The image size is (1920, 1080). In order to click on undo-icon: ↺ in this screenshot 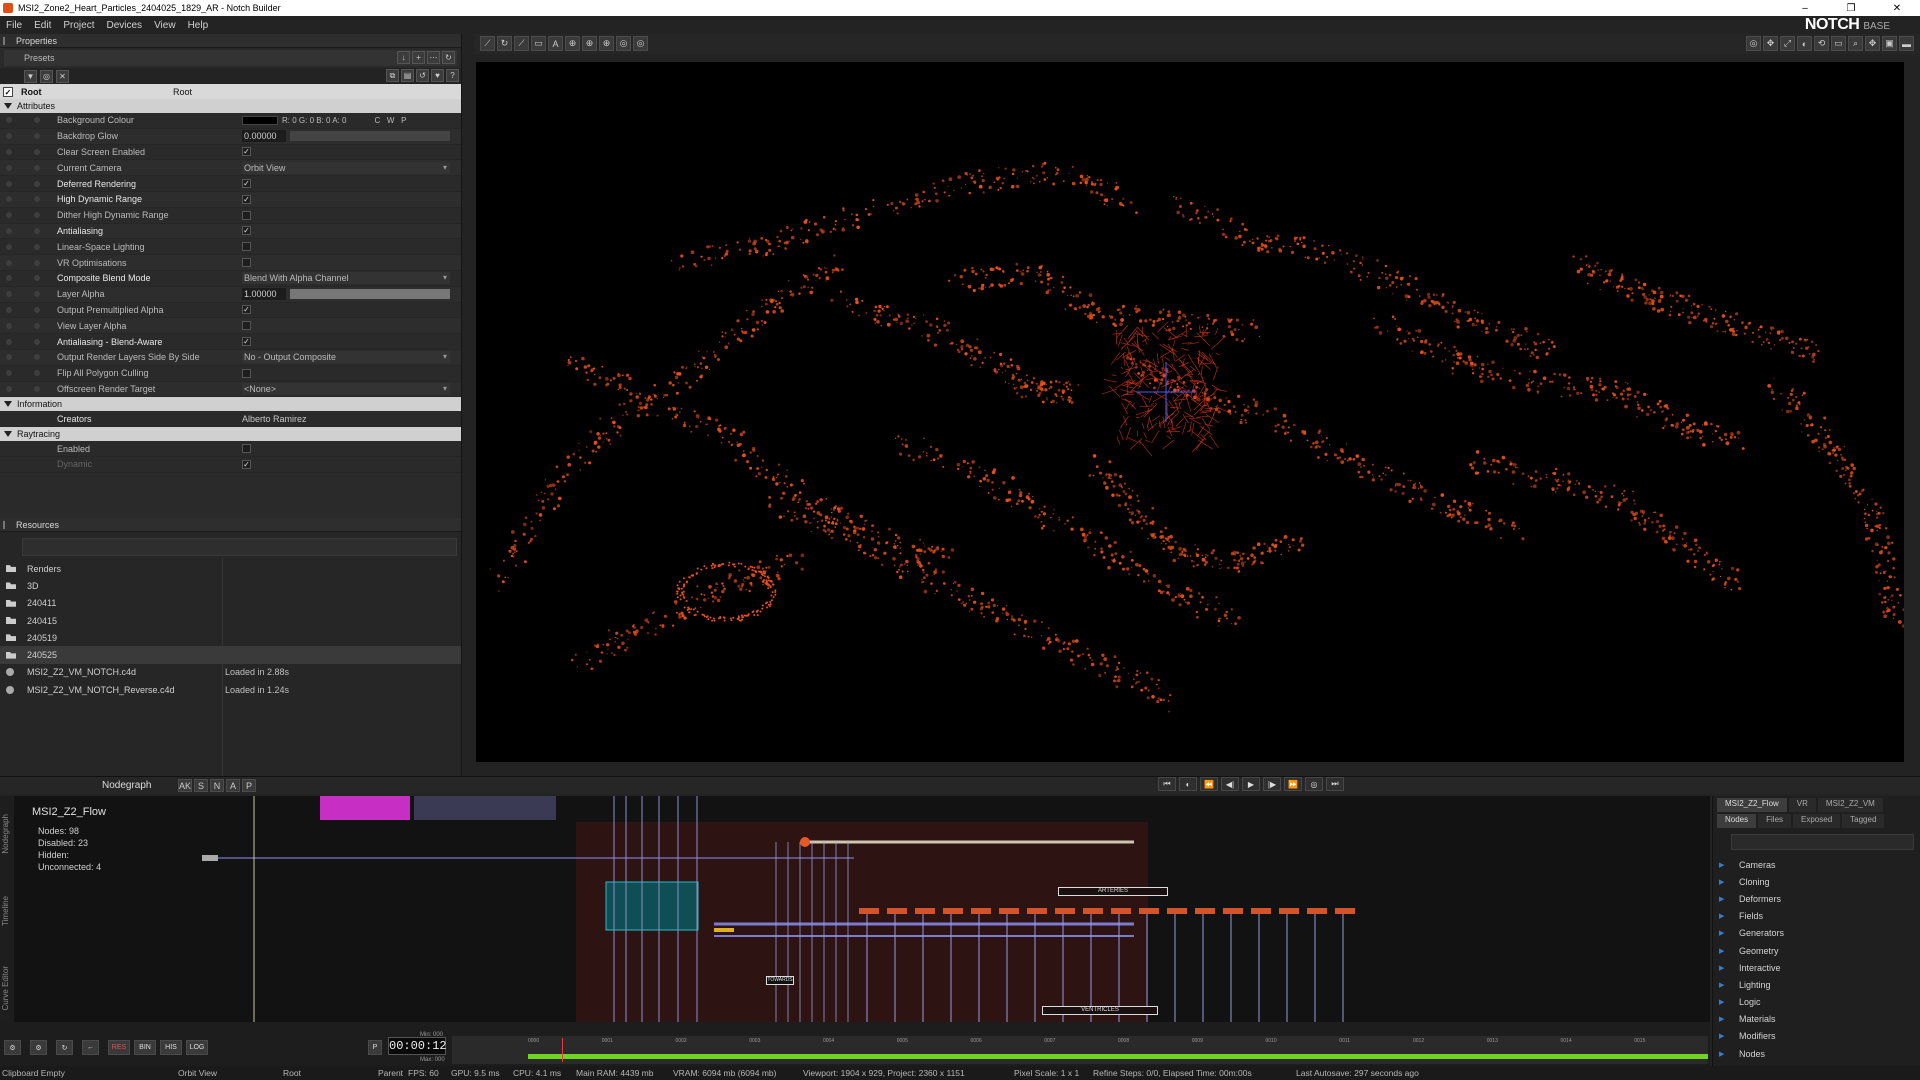, I will do `click(422, 75)`.